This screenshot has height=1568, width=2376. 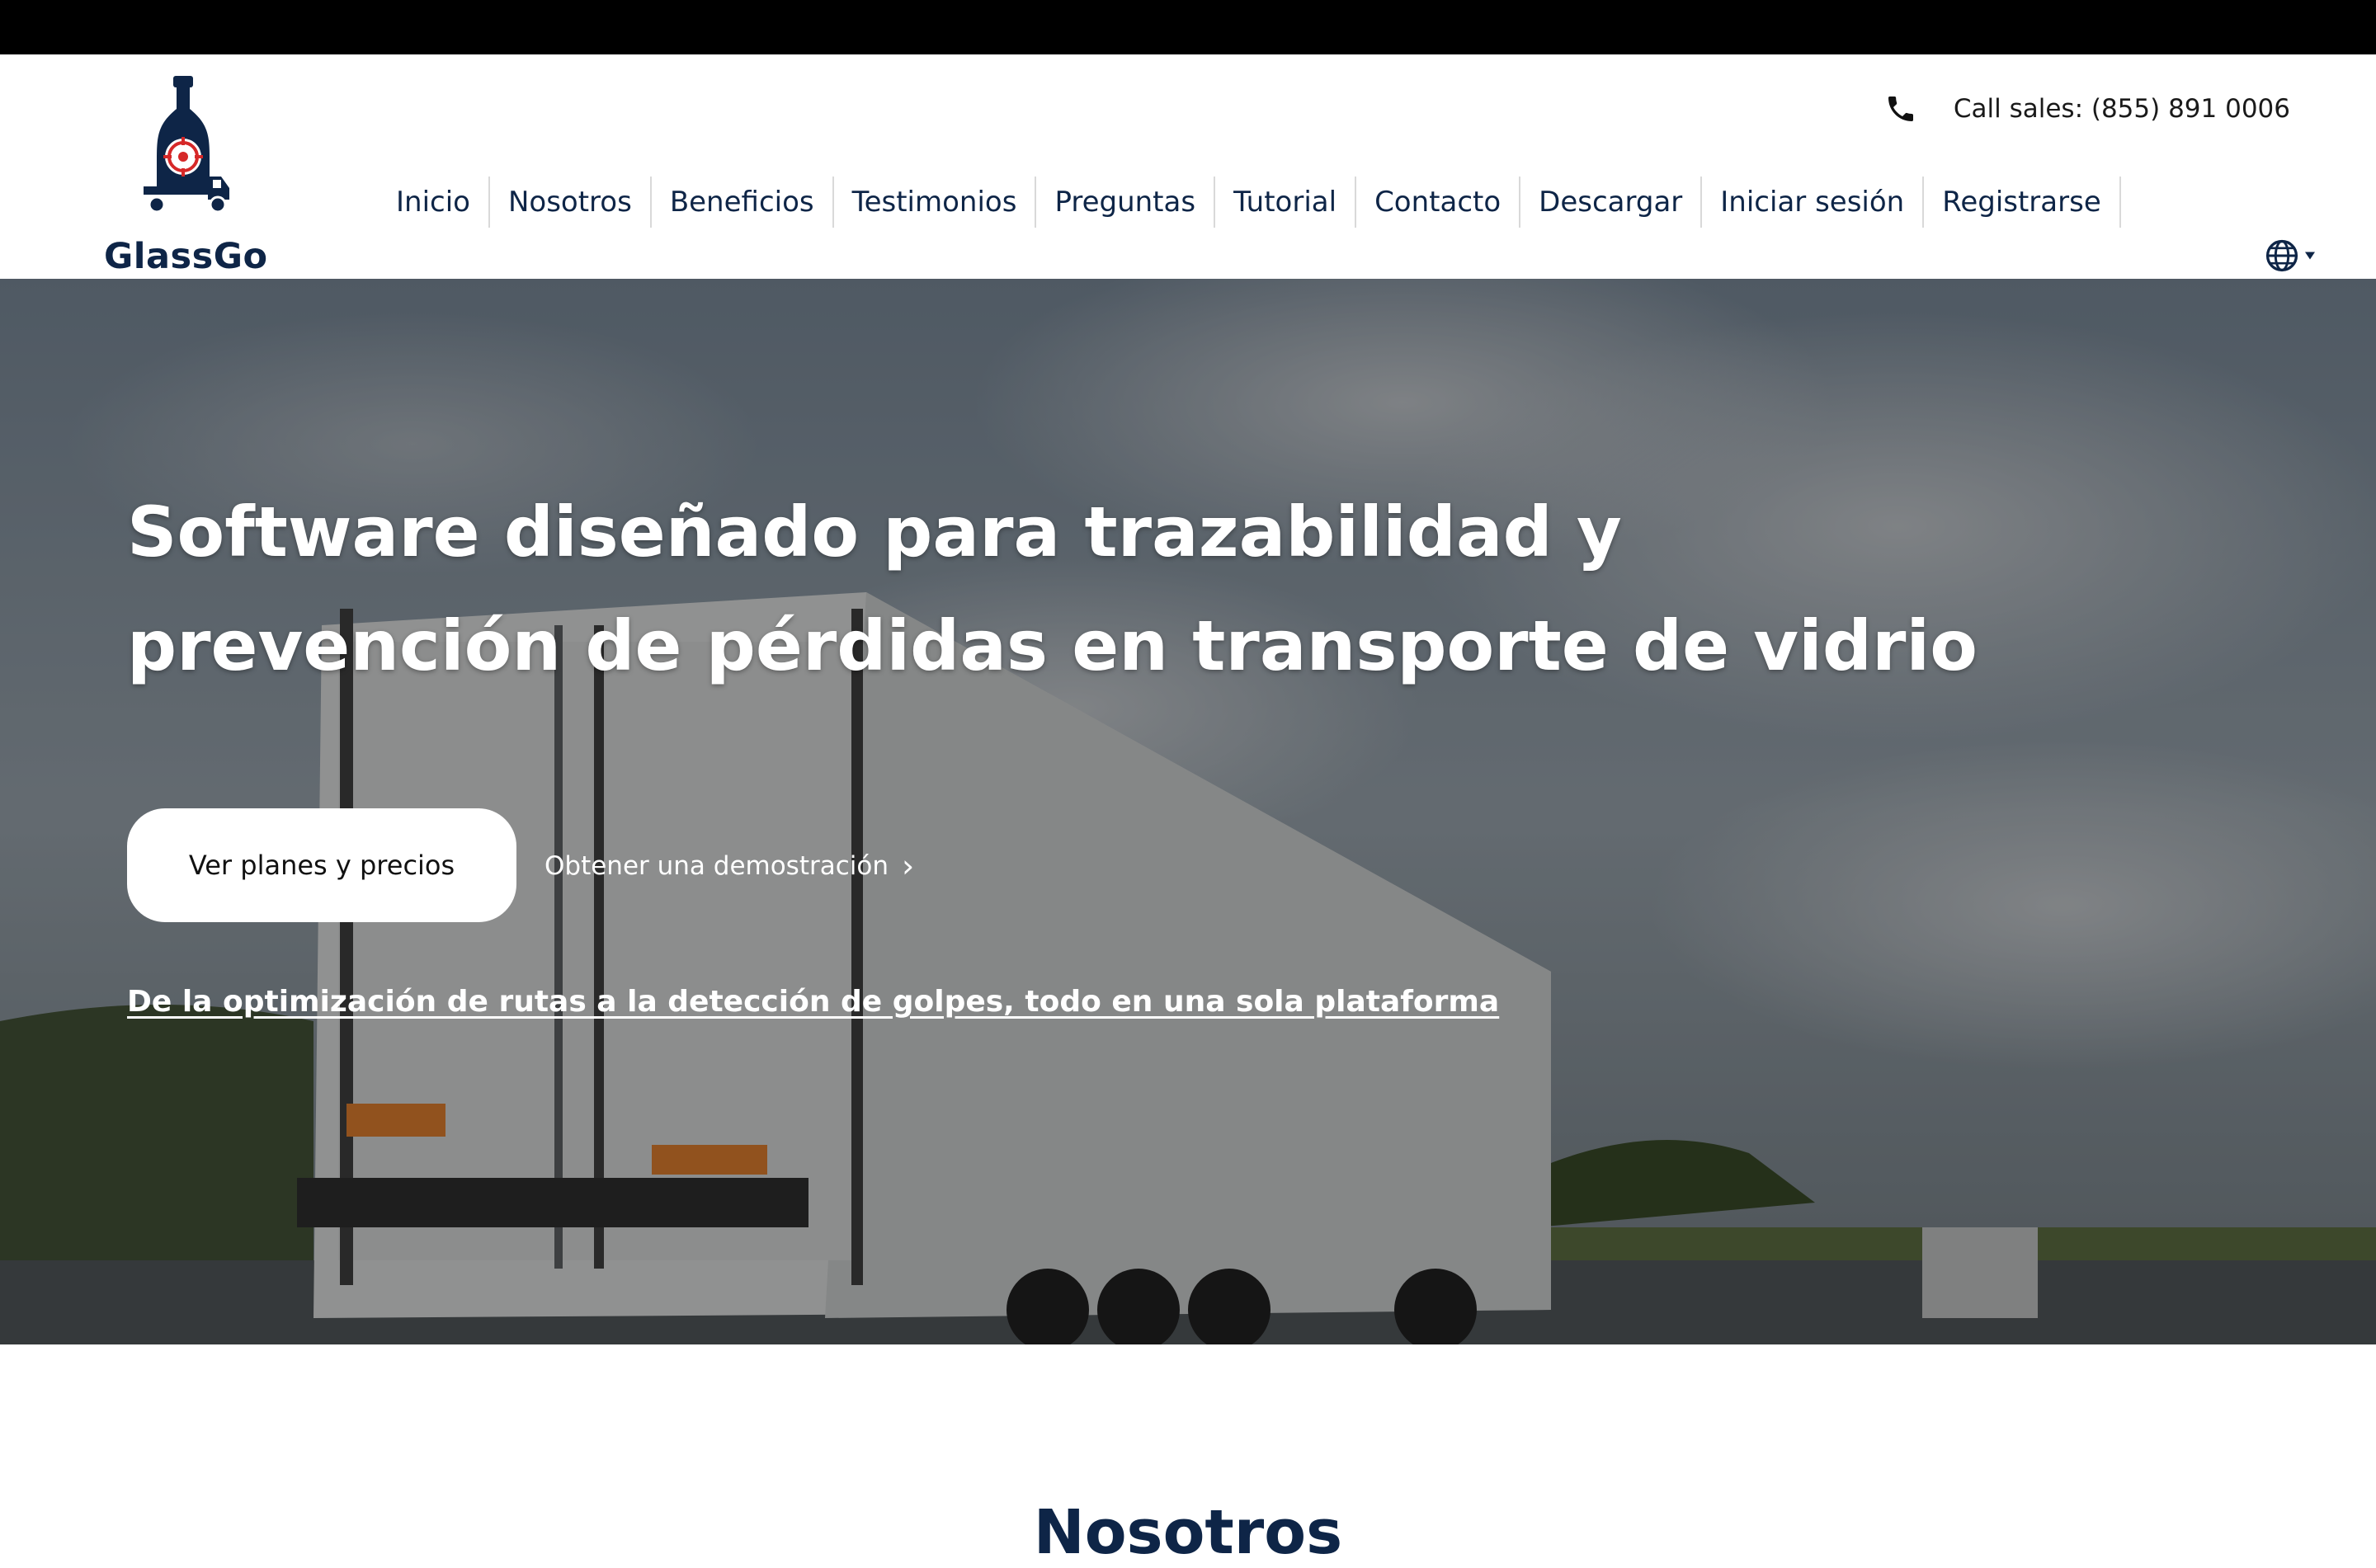 What do you see at coordinates (1900, 109) in the screenshot?
I see `phone-icon` at bounding box center [1900, 109].